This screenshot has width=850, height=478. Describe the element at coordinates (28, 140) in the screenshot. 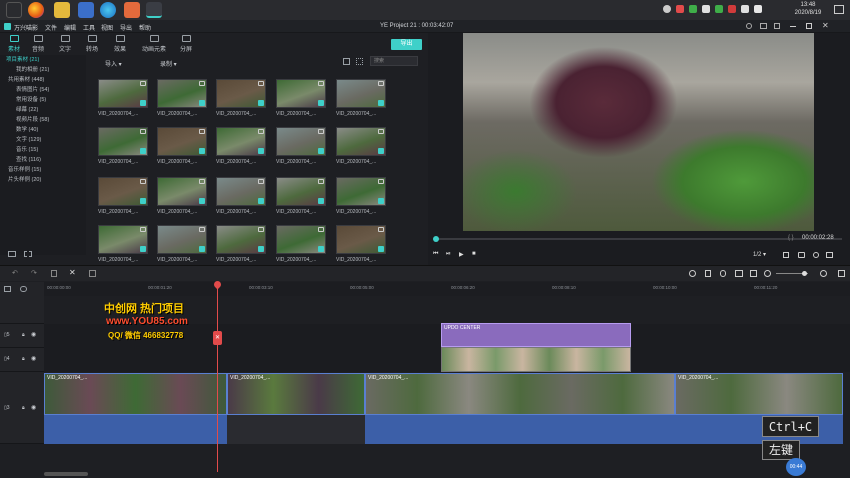

I see `tree-node: 文字 (129)` at that location.